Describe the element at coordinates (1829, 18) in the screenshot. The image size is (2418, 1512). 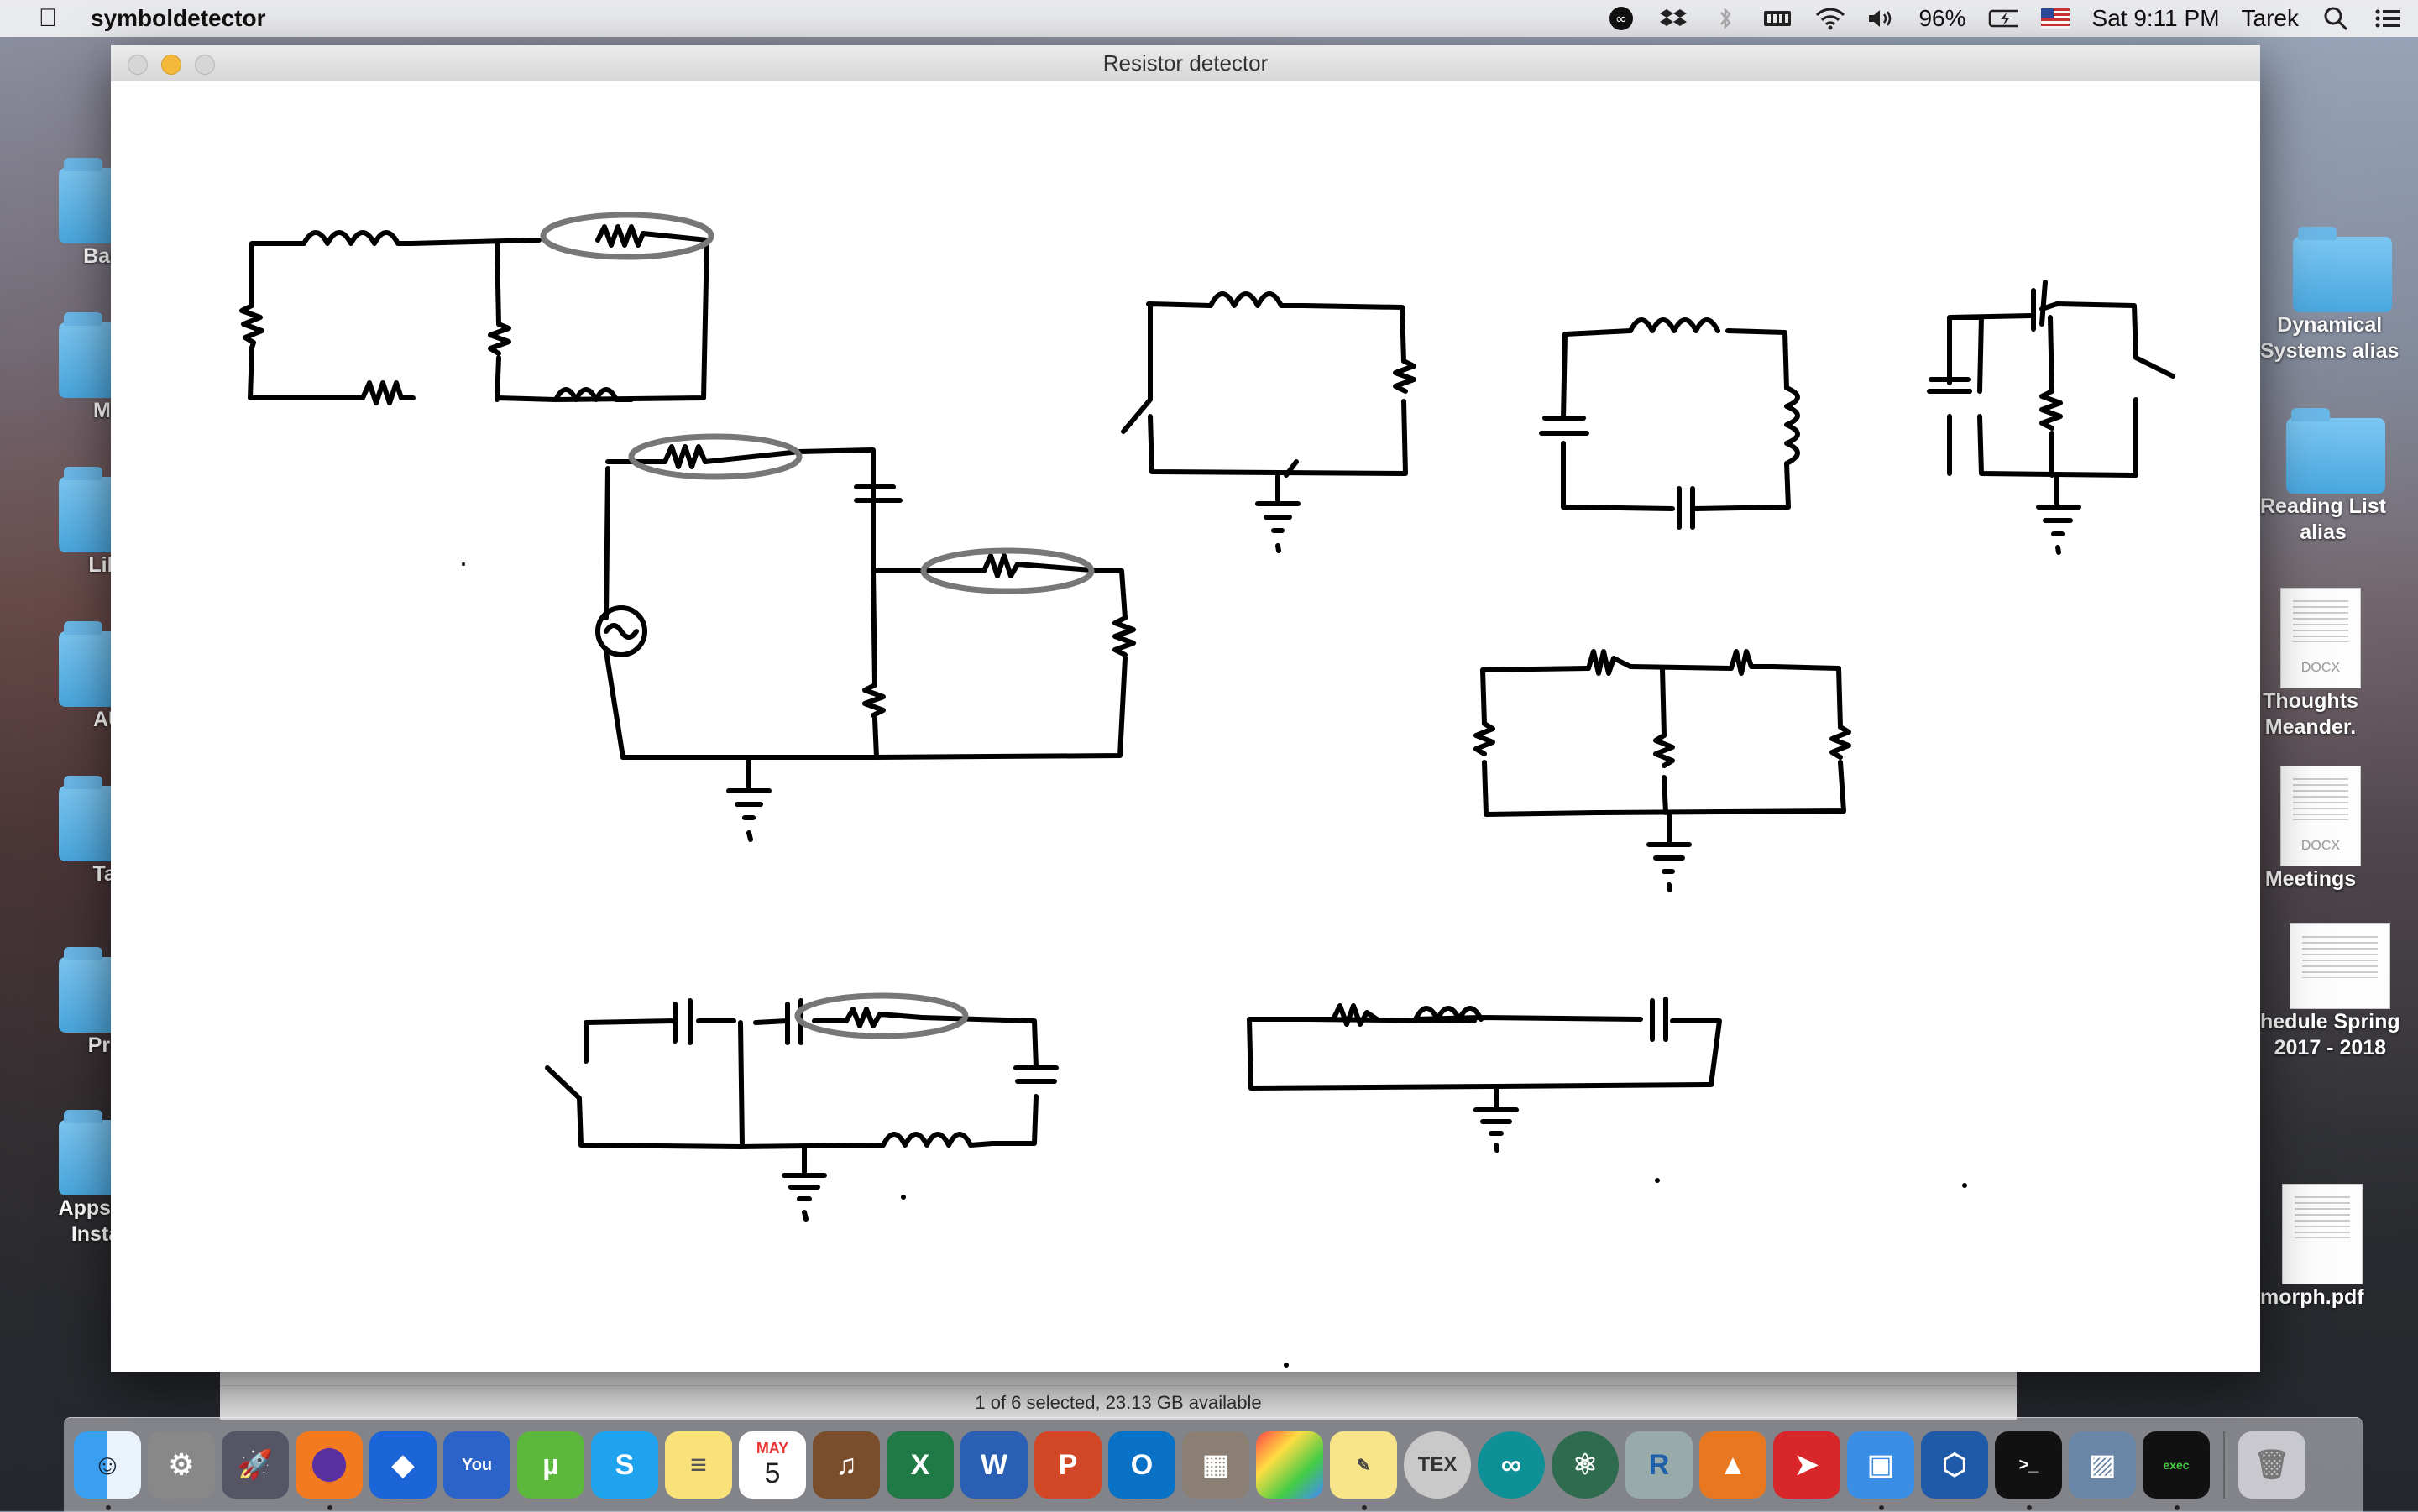
I see `wifi-icon` at that location.